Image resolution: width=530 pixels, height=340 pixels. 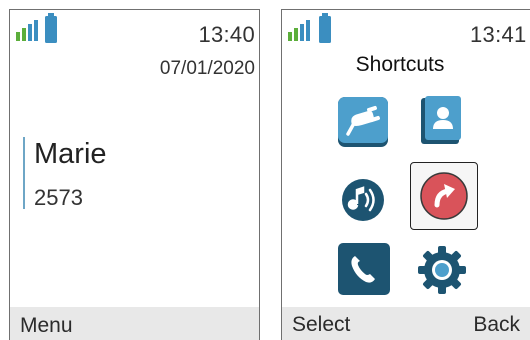 I want to click on shortcut-contacts, so click(x=440, y=122).